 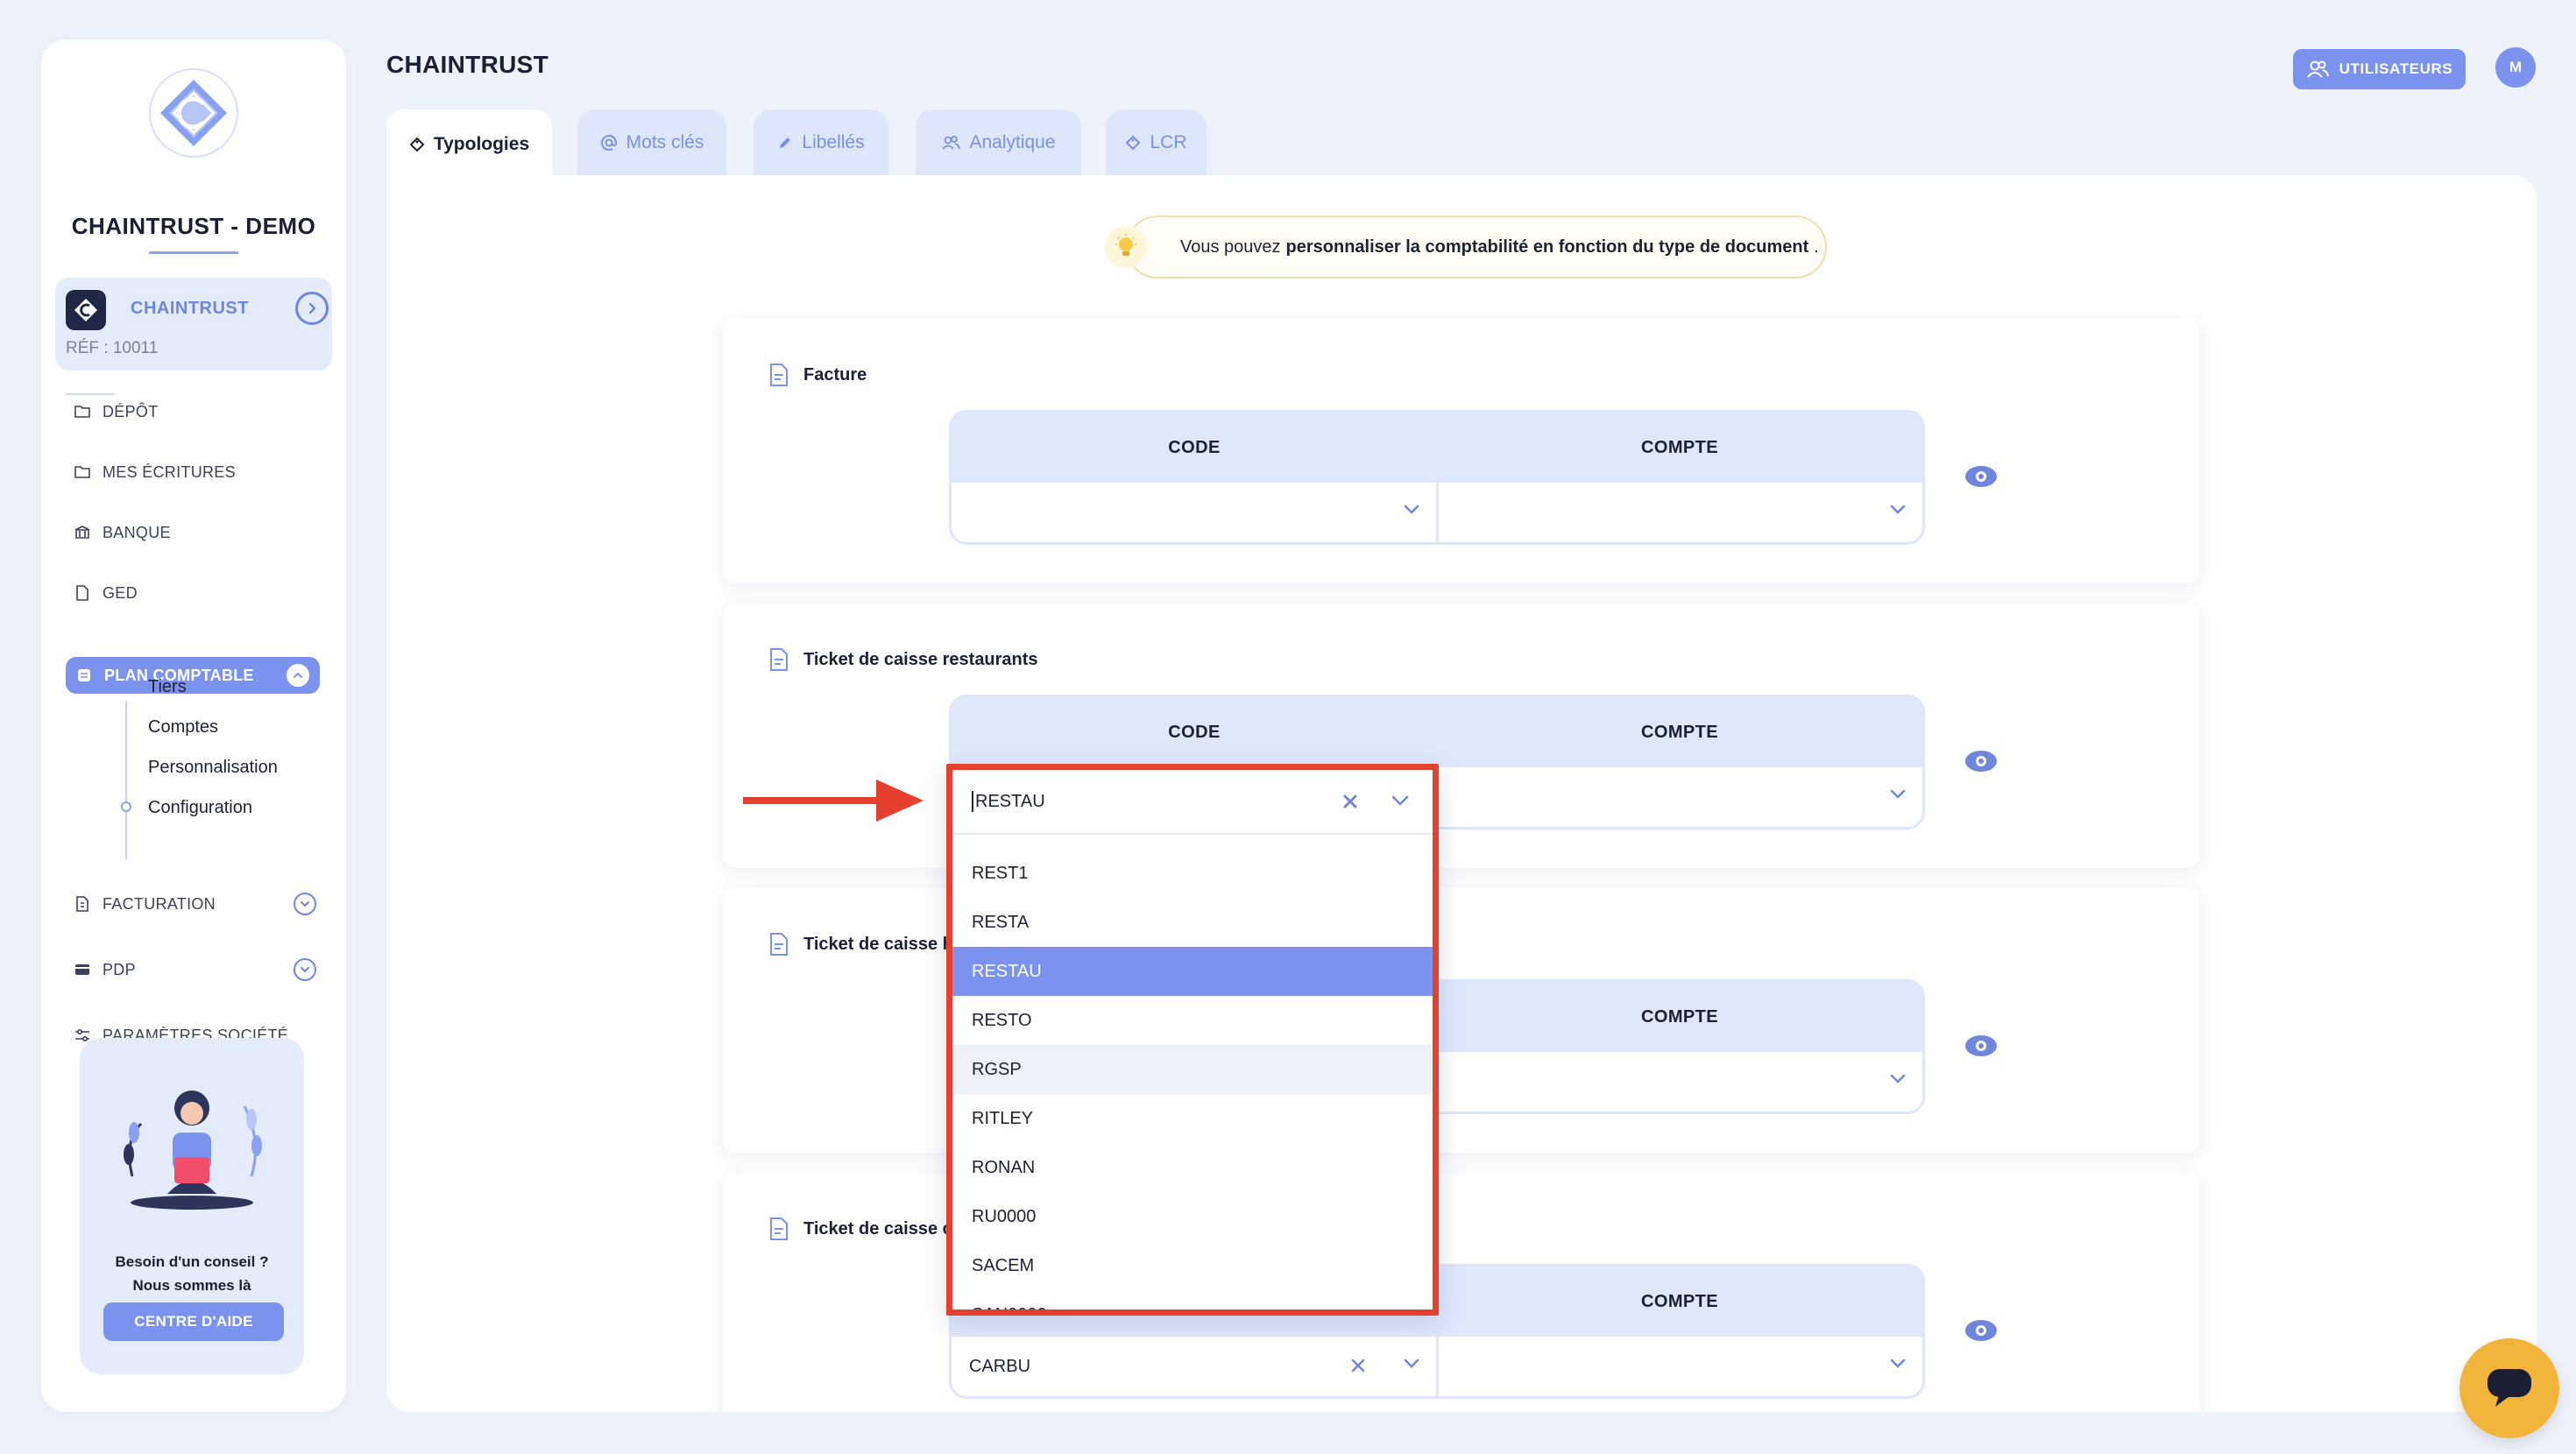 I want to click on sidebar-item-label: FACTURATION, so click(x=159, y=903).